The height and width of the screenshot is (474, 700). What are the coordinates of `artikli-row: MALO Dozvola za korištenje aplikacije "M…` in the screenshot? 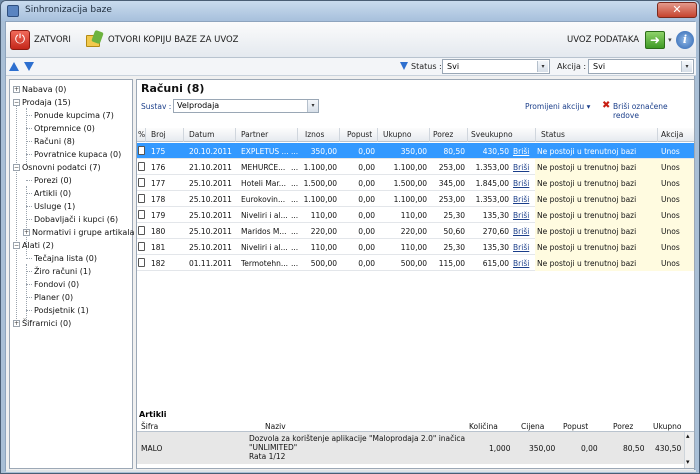 It's located at (415, 448).